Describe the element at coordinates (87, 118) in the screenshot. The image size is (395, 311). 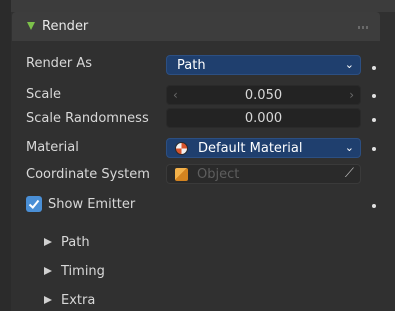
I see `scale-randomness-label: Scale Randomness` at that location.